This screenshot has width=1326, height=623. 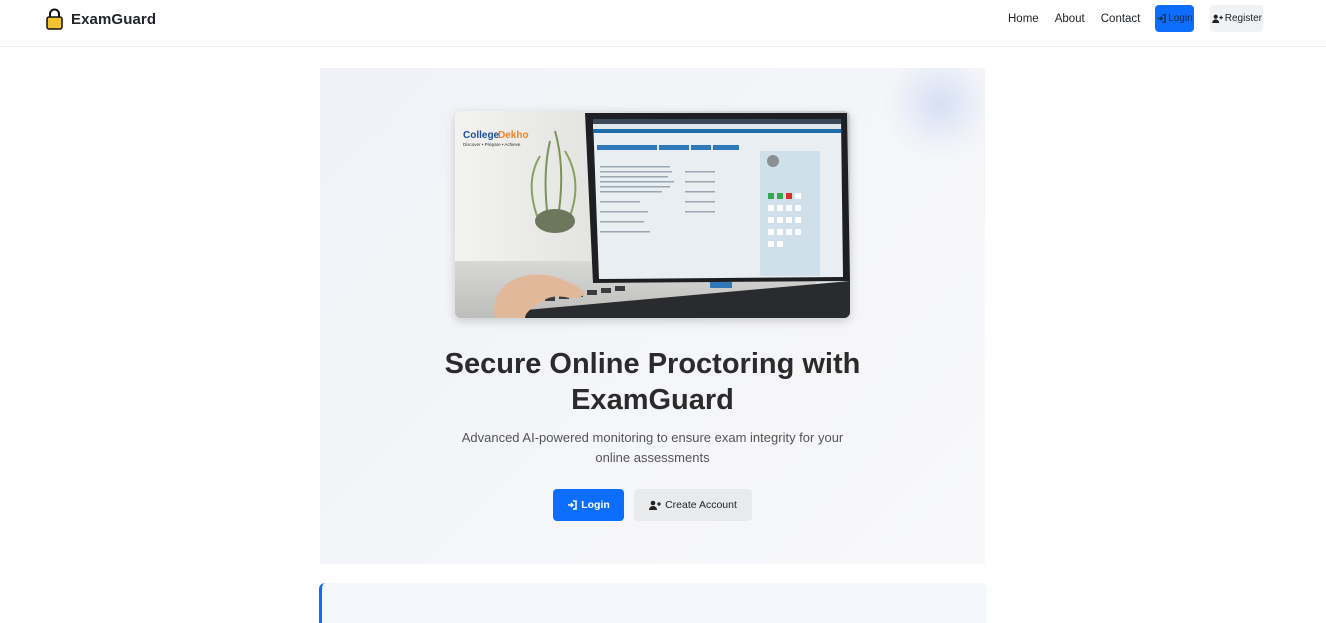 What do you see at coordinates (595, 505) in the screenshot?
I see `hero-login-label: Login` at bounding box center [595, 505].